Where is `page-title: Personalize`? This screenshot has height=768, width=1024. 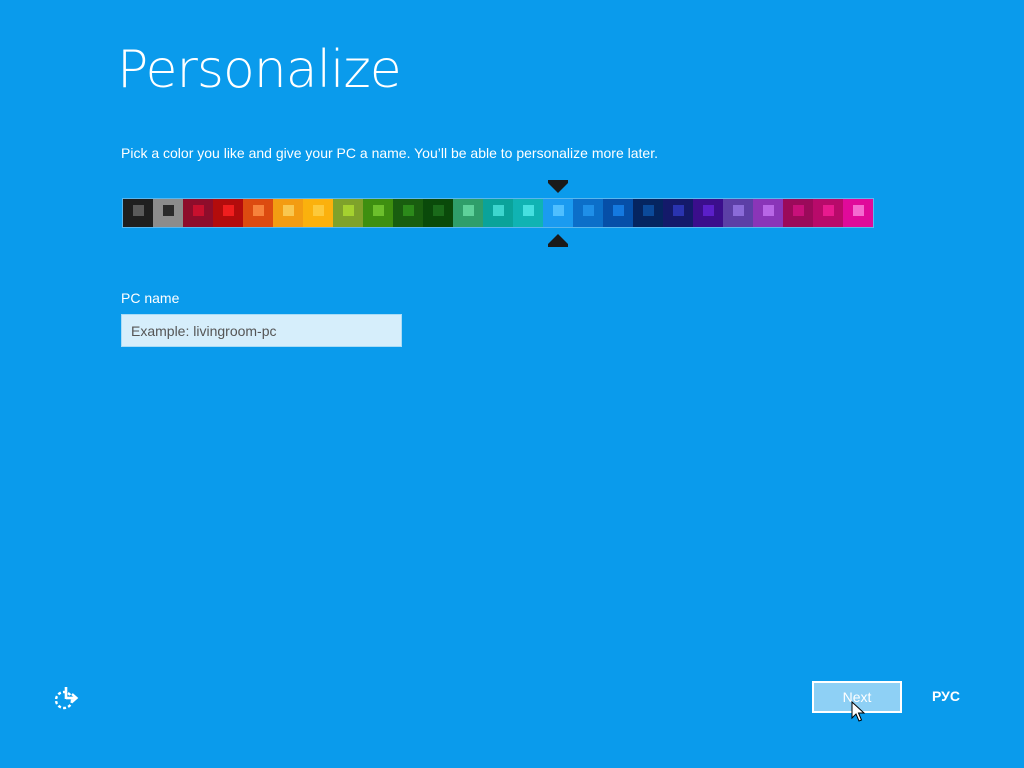 page-title: Personalize is located at coordinates (259, 70).